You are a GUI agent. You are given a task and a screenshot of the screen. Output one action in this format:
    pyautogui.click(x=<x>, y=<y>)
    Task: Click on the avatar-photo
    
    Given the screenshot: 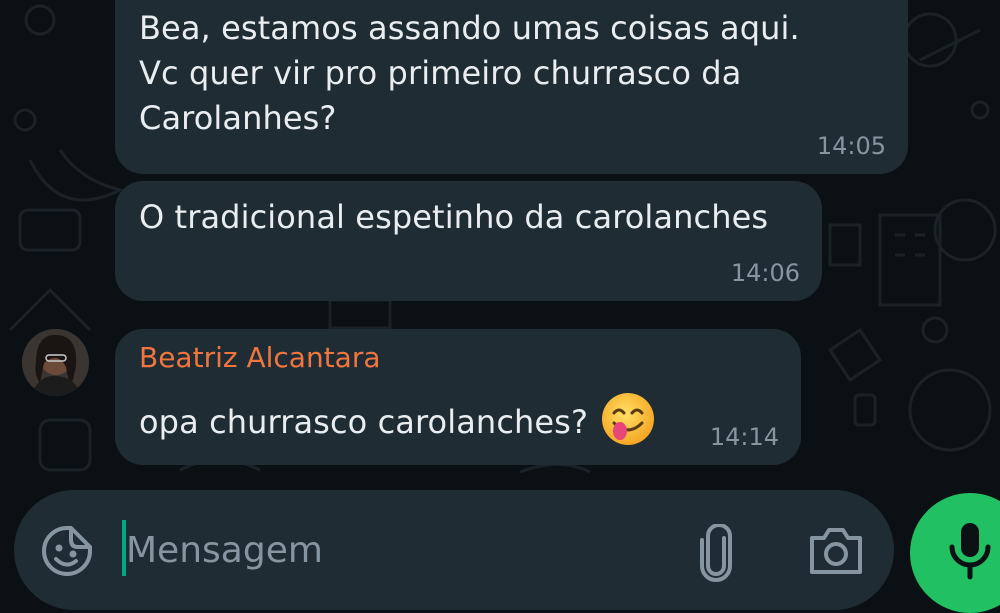 What is the action you would take?
    pyautogui.click(x=55, y=362)
    